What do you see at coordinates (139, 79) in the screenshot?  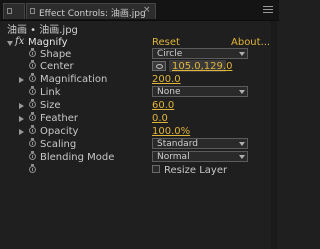 I see `property-row-magnification: Magnification 200.0` at bounding box center [139, 79].